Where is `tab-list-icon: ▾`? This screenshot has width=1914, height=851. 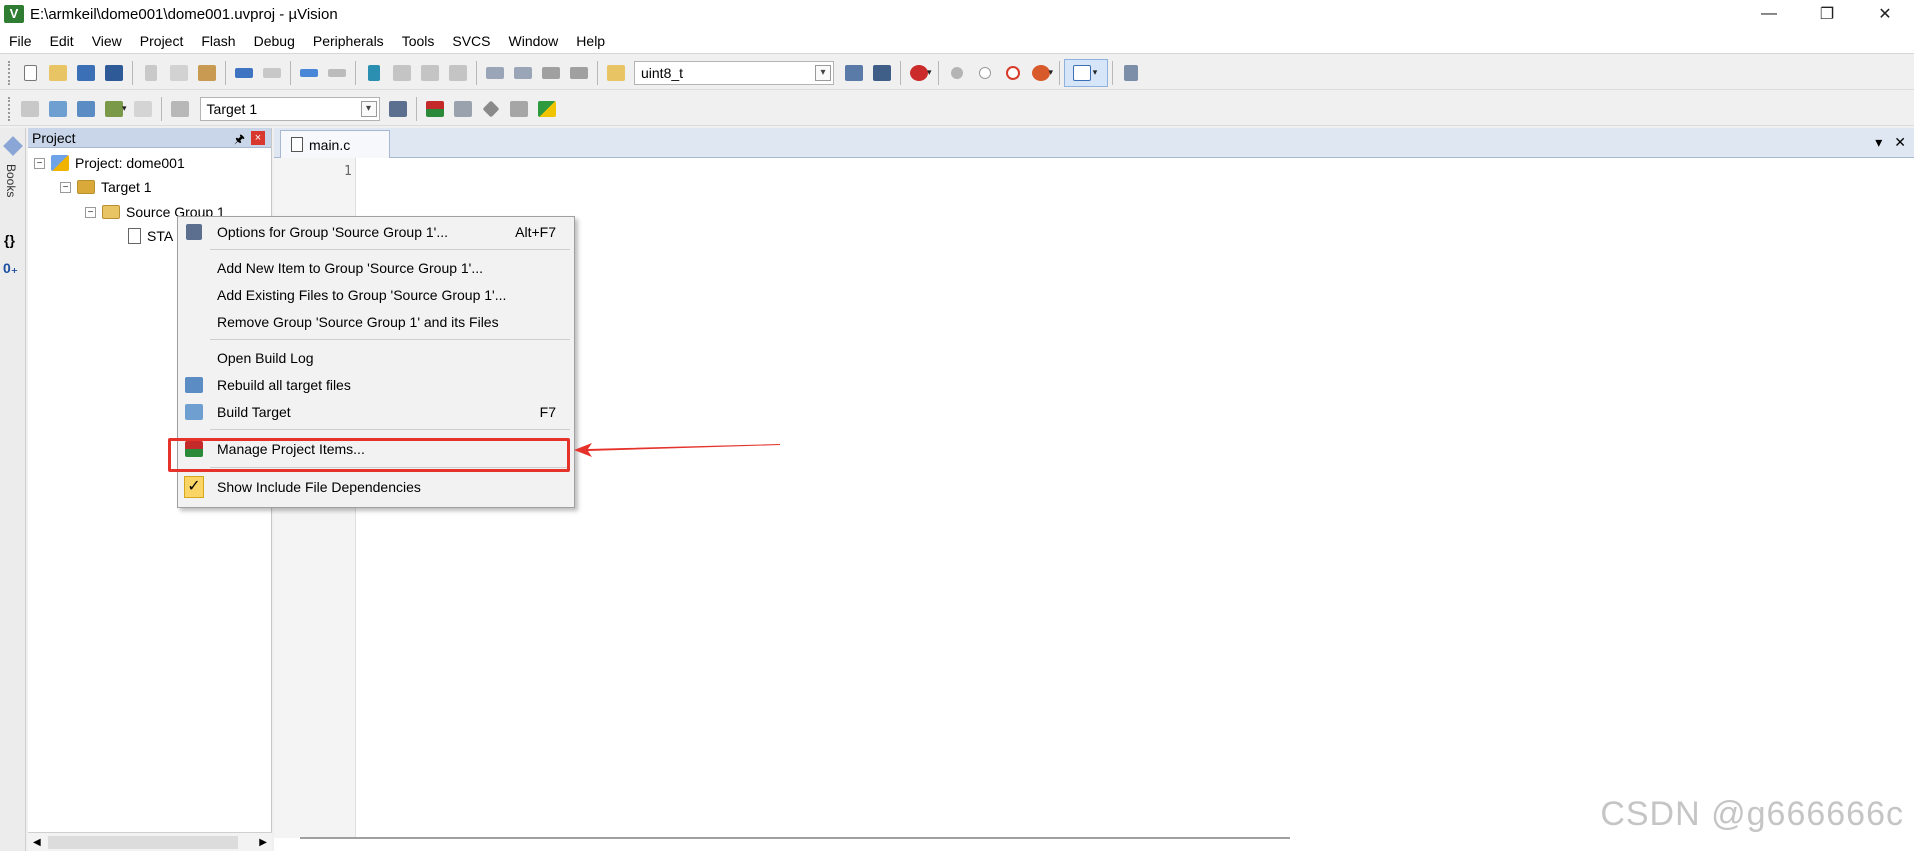 tab-list-icon: ▾ is located at coordinates (1878, 142).